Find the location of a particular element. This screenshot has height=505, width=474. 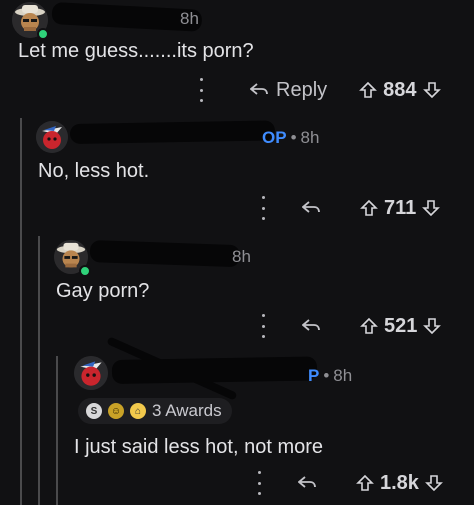

reply-button: Reply is located at coordinates (288, 90).